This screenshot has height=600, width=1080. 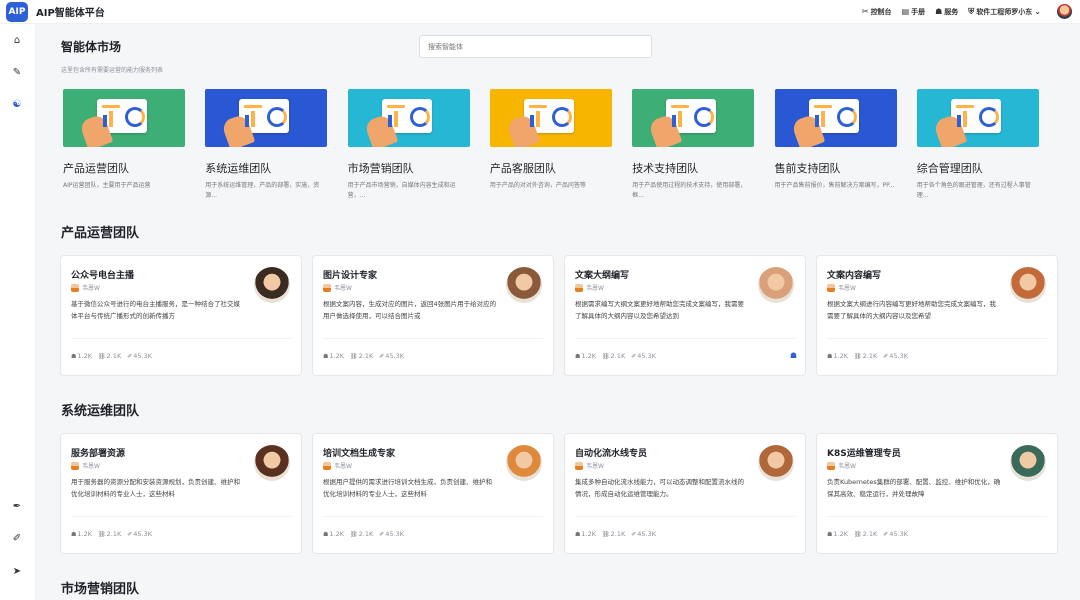 I want to click on team-name: 产品运营团队, so click(x=96, y=168).